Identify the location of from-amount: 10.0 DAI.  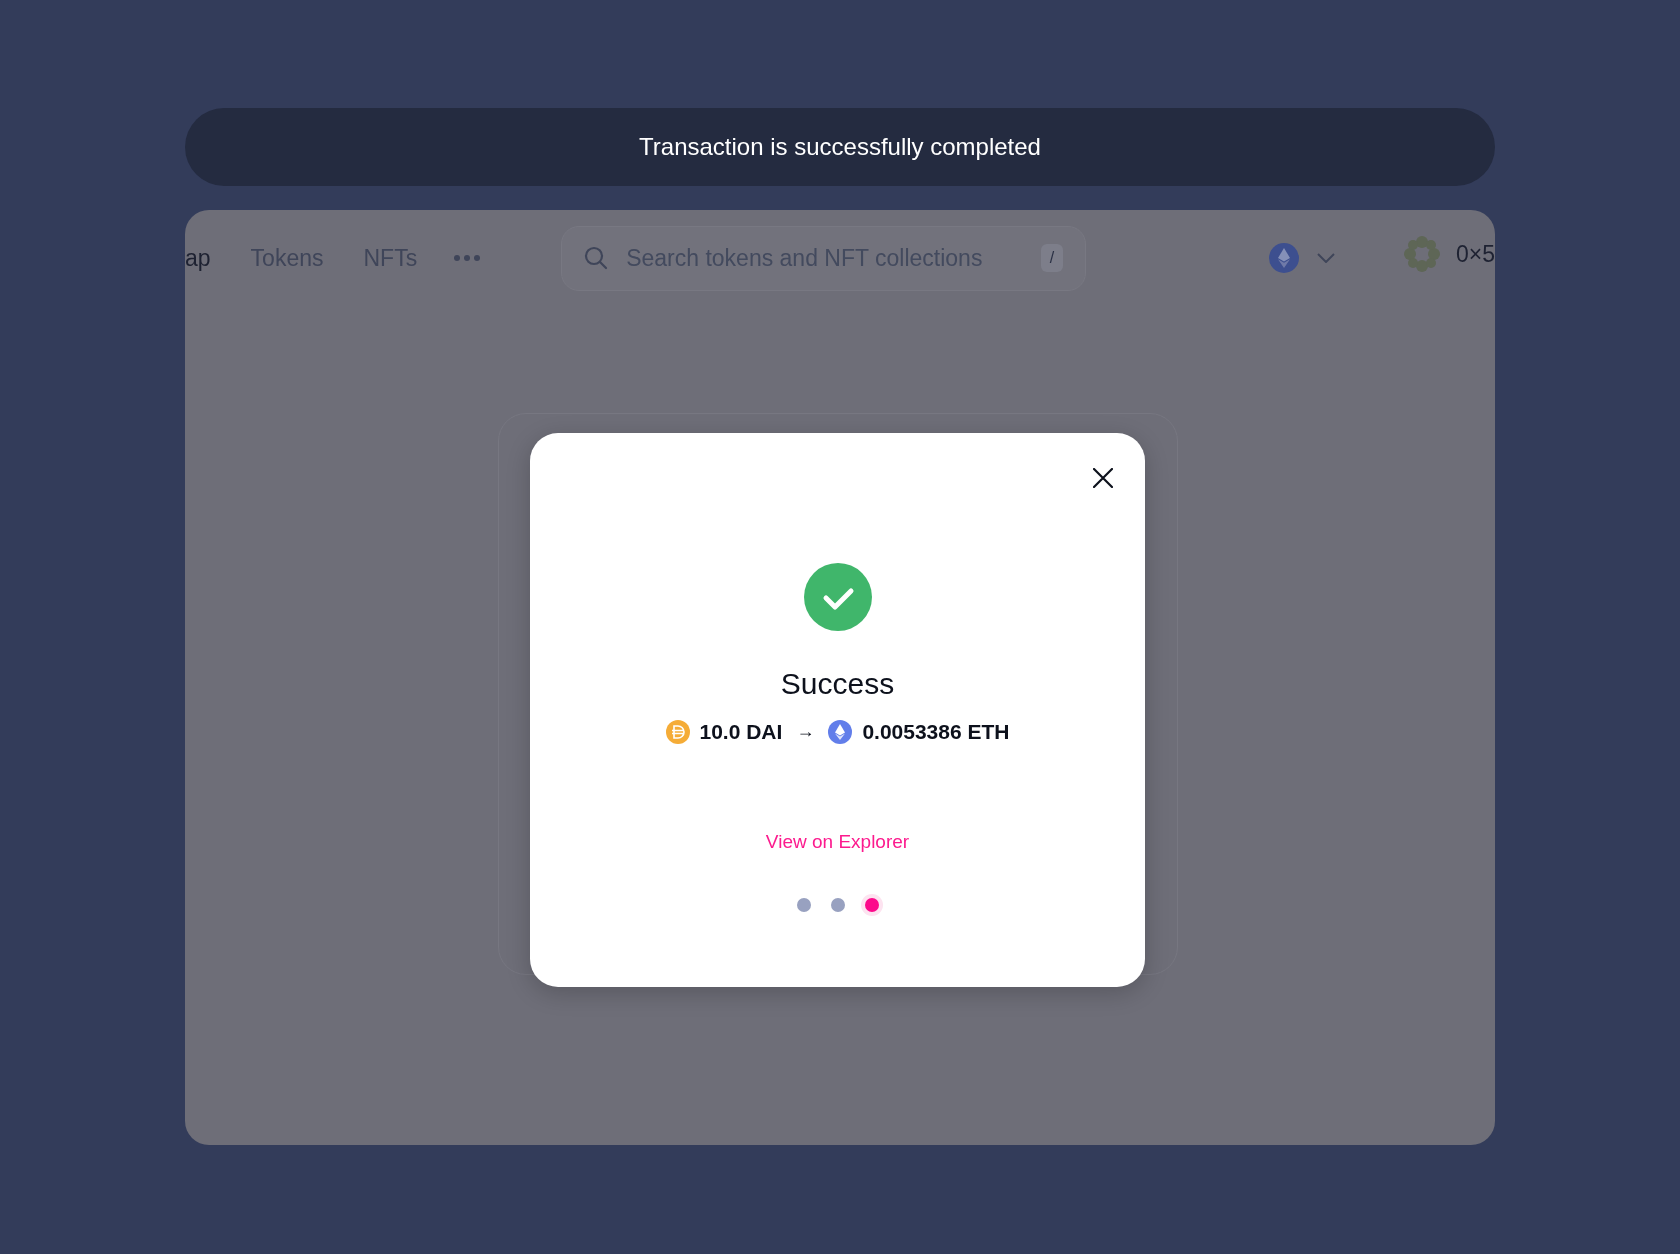
(741, 732).